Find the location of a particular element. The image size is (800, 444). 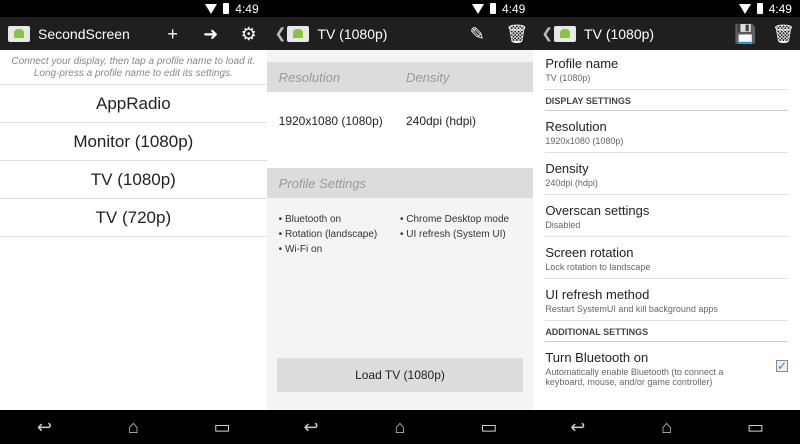

setting-title: Turn Bluetooth on is located at coordinates (597, 357).